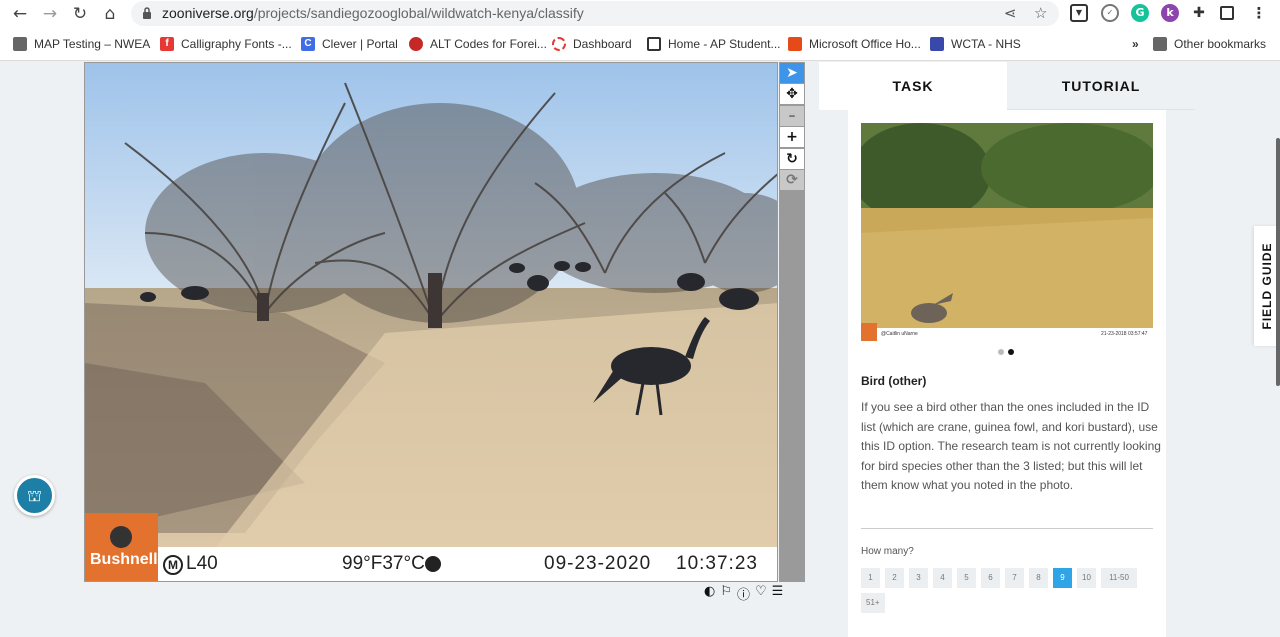  I want to click on count-option-7: 7, so click(1014, 578).